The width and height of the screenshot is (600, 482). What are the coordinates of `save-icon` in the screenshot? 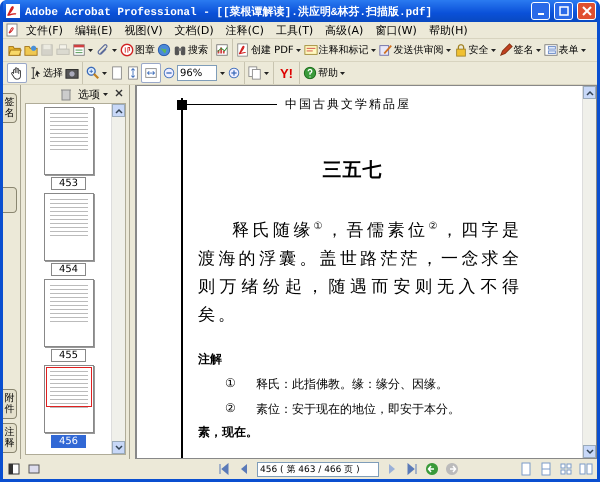 It's located at (47, 50).